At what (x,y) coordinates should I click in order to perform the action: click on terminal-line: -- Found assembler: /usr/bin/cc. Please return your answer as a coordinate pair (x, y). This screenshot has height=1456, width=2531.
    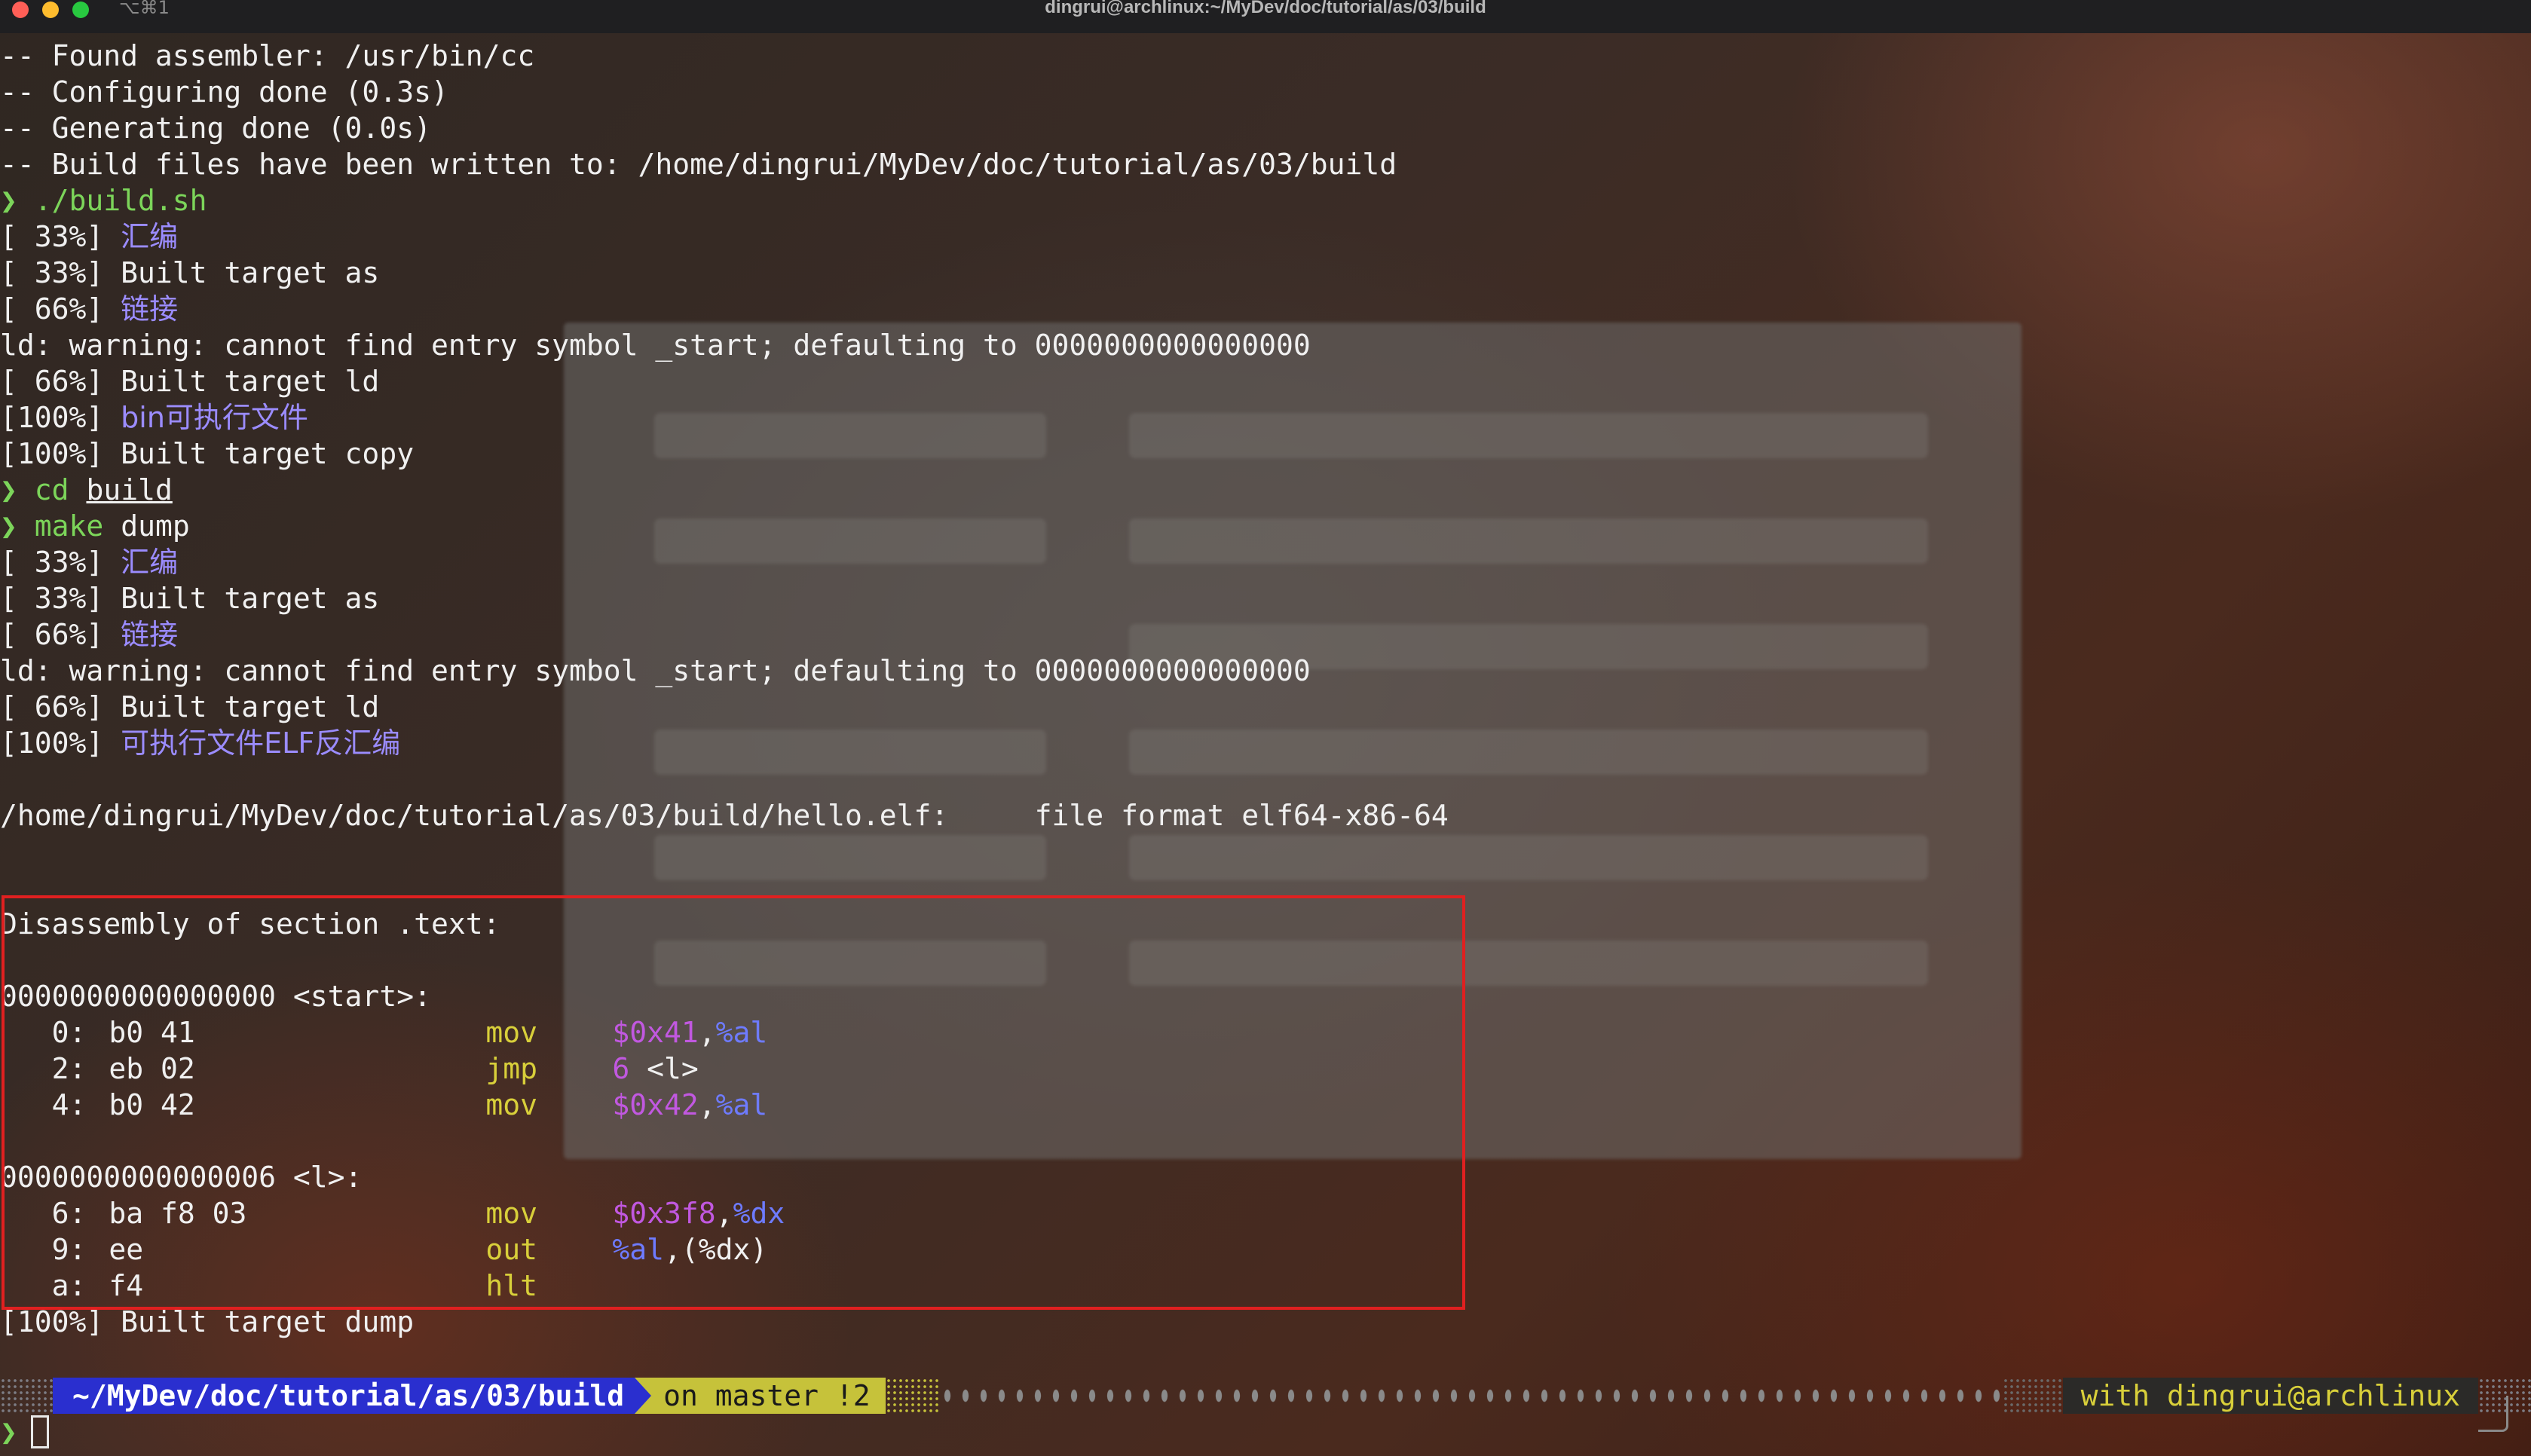
    Looking at the image, I should click on (267, 55).